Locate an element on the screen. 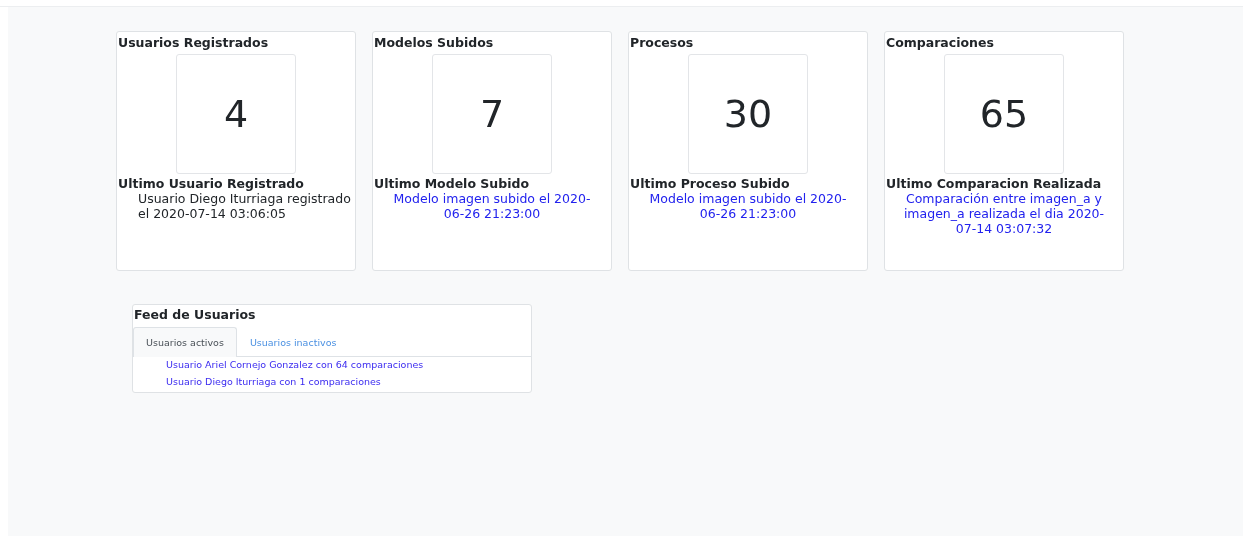 This screenshot has width=1243, height=536. latest-label: Ultimo Comparacion Realizada is located at coordinates (994, 183).